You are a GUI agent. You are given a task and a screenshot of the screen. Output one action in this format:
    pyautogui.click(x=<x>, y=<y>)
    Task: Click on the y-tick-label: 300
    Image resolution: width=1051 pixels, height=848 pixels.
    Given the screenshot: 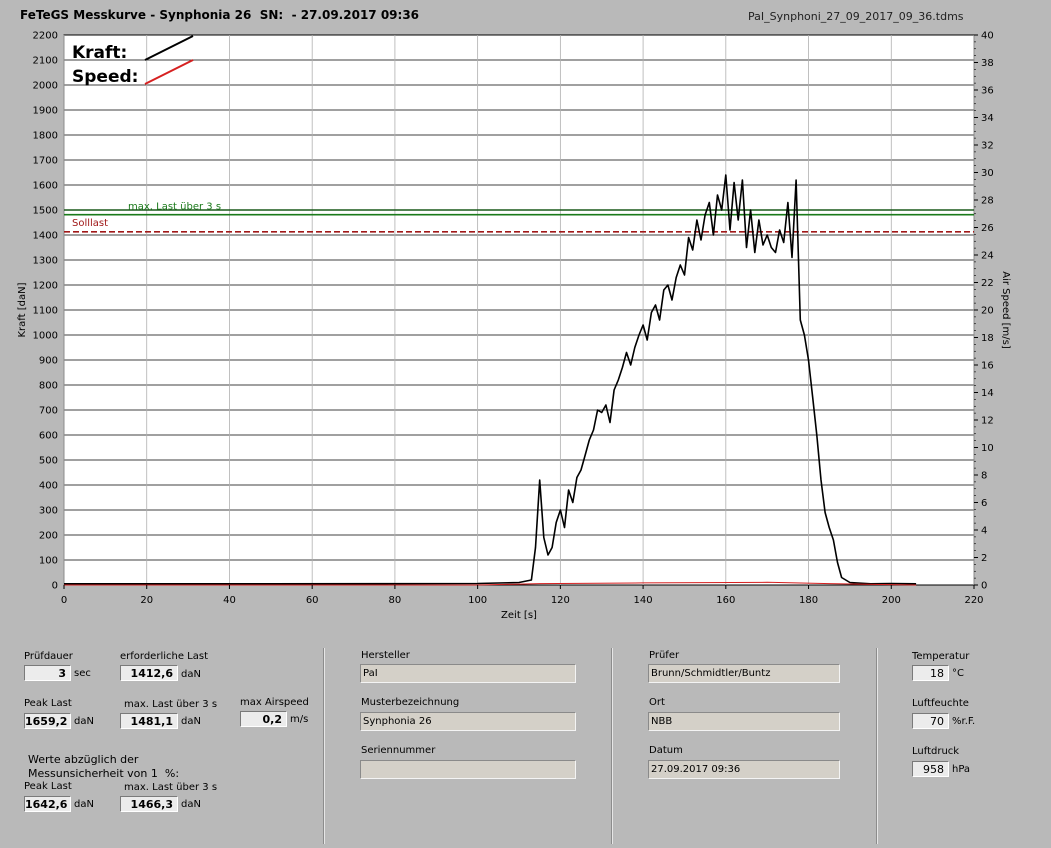 What is the action you would take?
    pyautogui.click(x=48, y=511)
    